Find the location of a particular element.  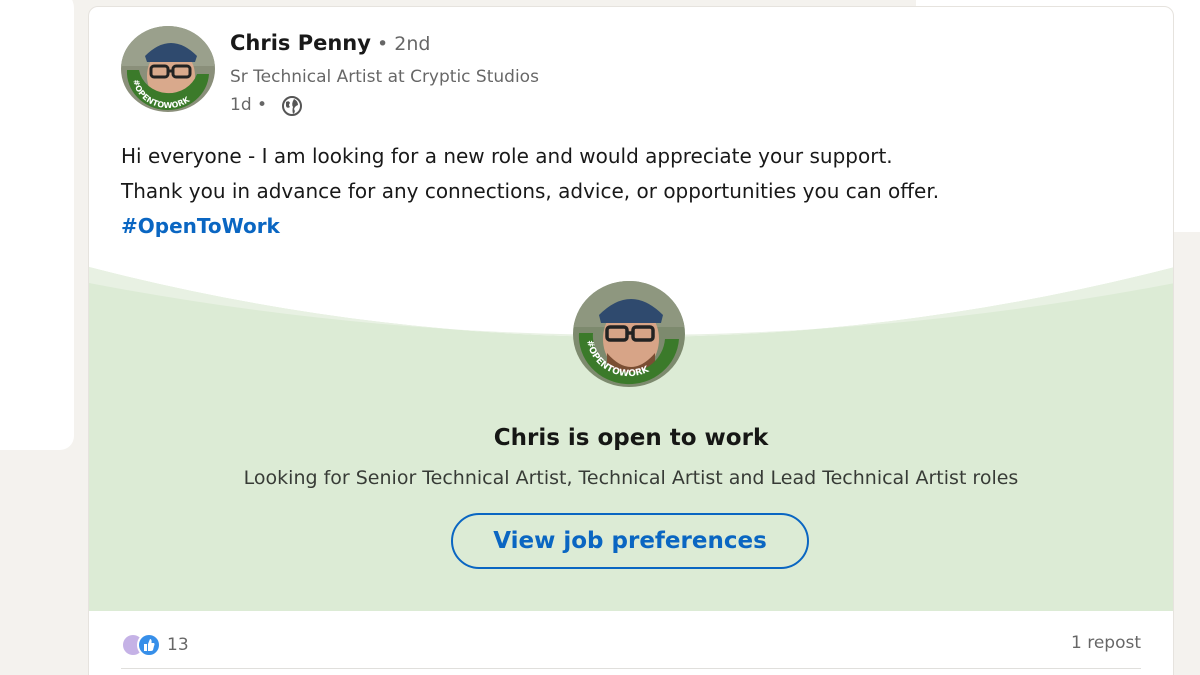

hashtag-link: #OpenToWork is located at coordinates (200, 226).